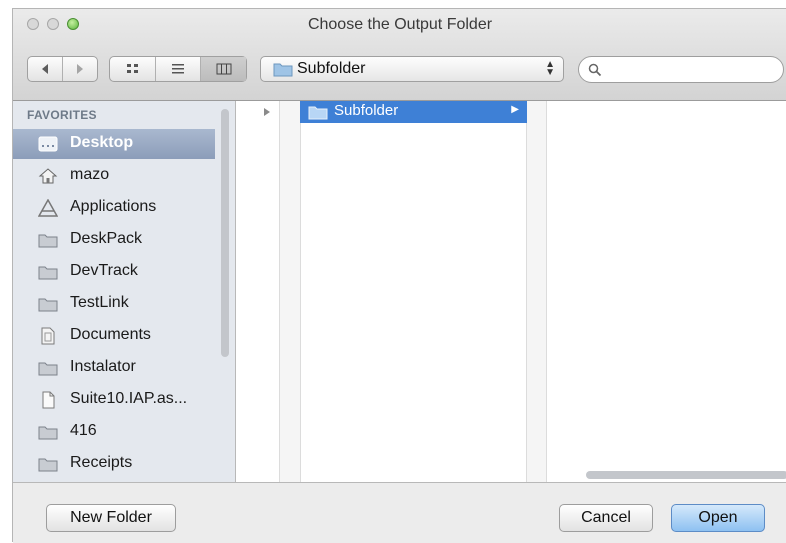  What do you see at coordinates (399, 512) in the screenshot?
I see `dialog-footer: New Folder Cancel Open` at bounding box center [399, 512].